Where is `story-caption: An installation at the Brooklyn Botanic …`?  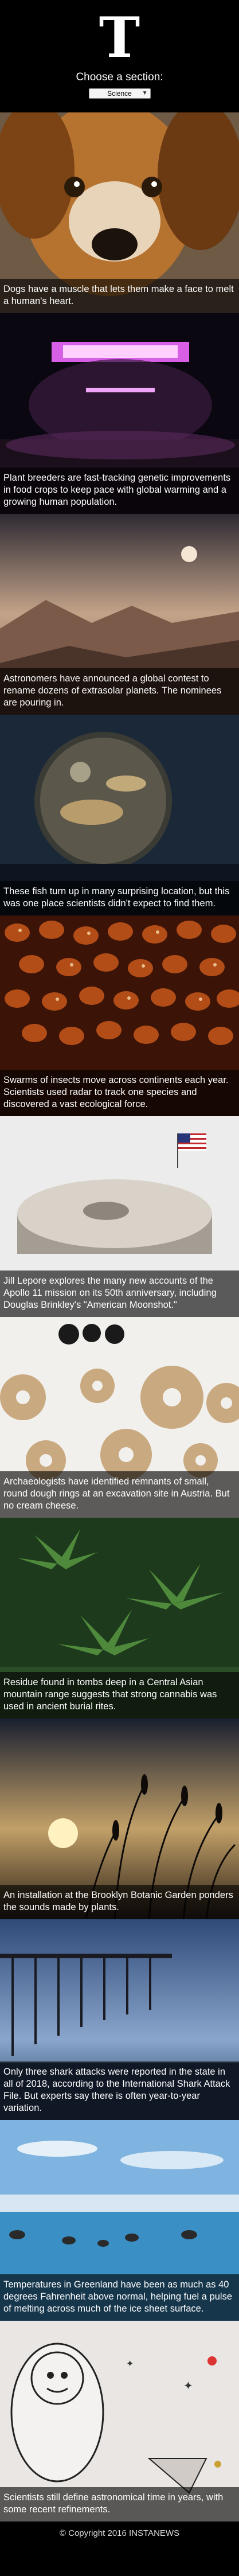
story-caption: An installation at the Brooklyn Botanic … is located at coordinates (119, 1902).